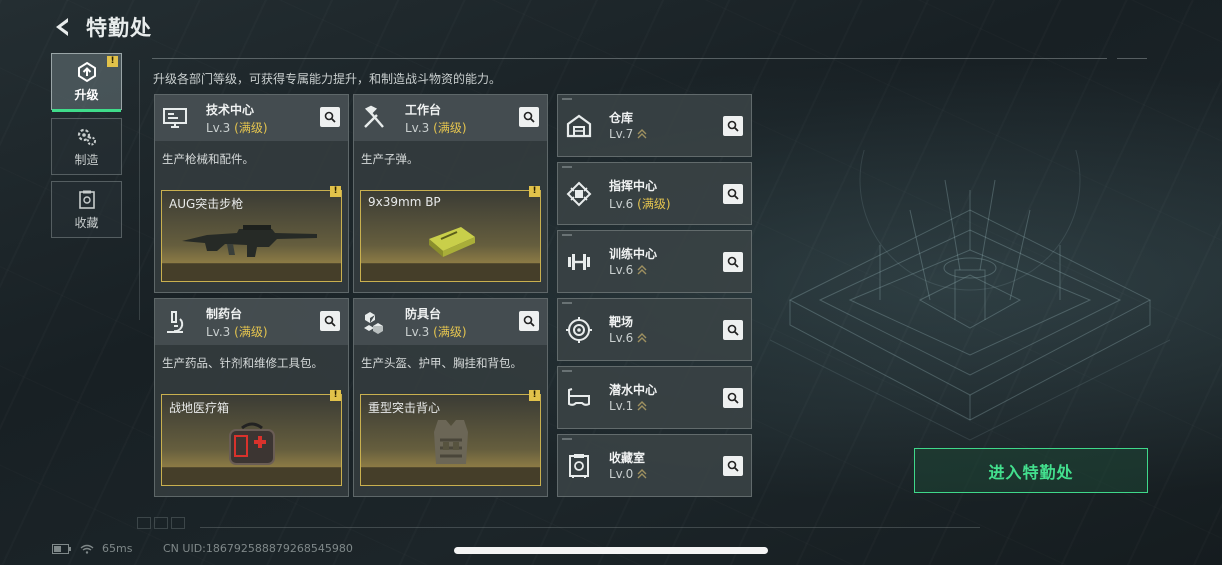 The height and width of the screenshot is (565, 1222). Describe the element at coordinates (86, 136) in the screenshot. I see `gears-icon` at that location.